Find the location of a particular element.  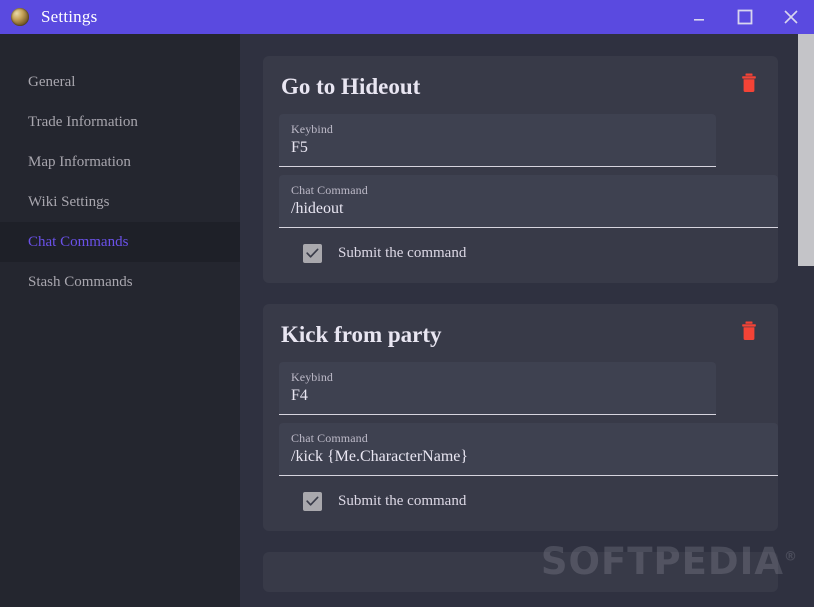

keybind-input: Keybind F4 is located at coordinates (497, 388).